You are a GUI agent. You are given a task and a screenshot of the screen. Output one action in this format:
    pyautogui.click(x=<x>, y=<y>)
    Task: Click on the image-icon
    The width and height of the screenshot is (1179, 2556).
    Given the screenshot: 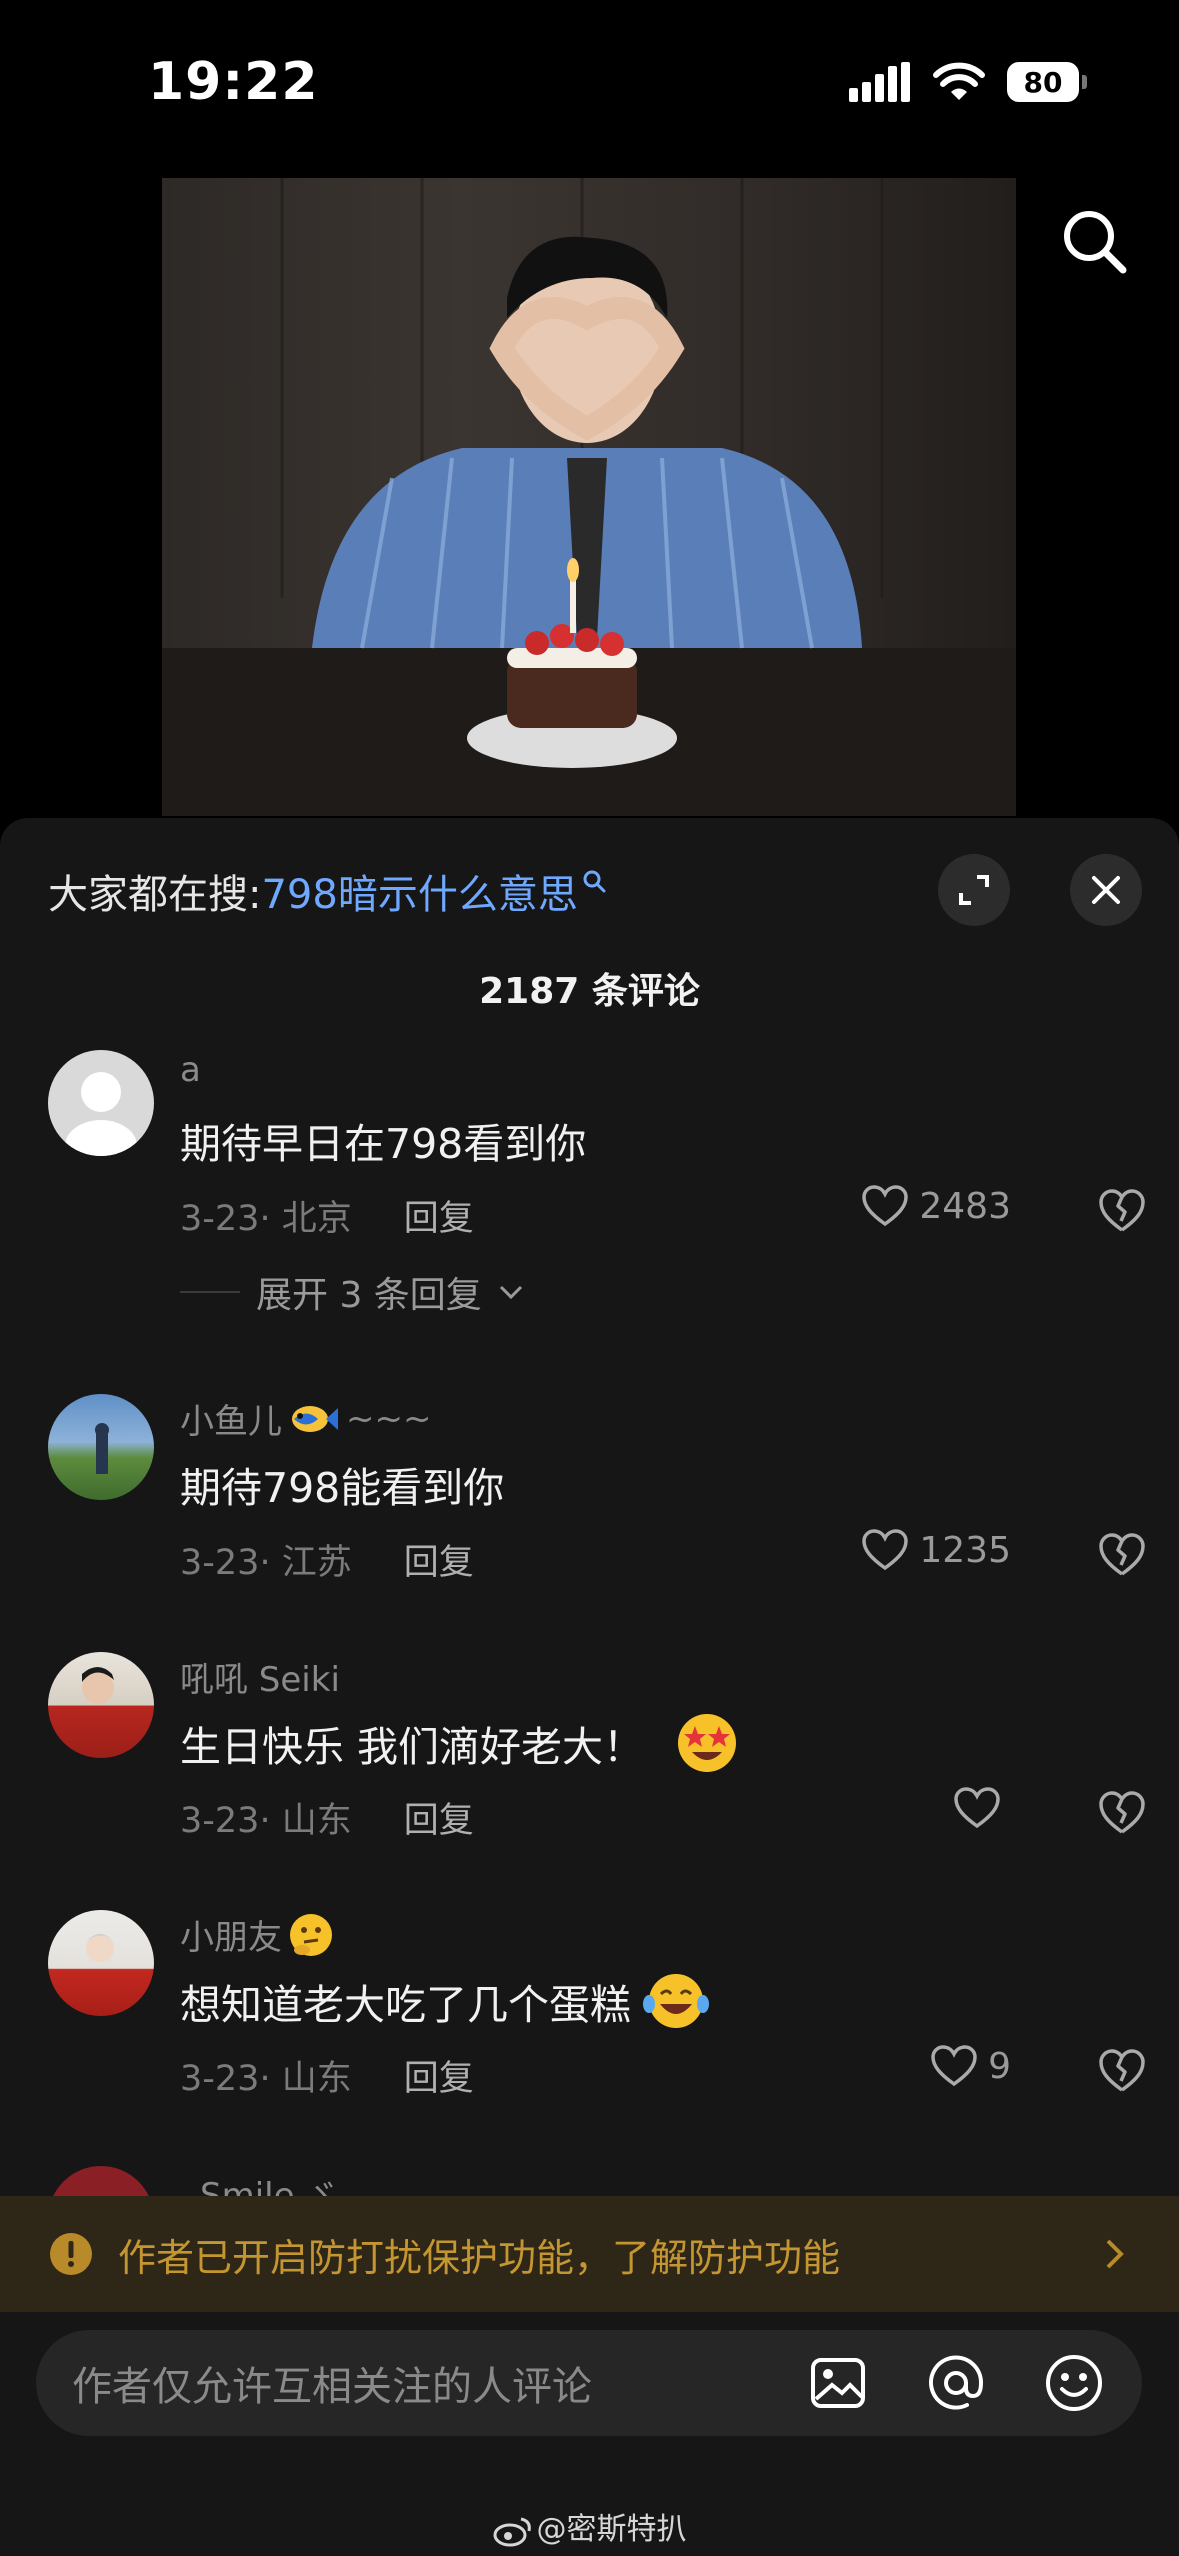 What is the action you would take?
    pyautogui.click(x=838, y=2383)
    